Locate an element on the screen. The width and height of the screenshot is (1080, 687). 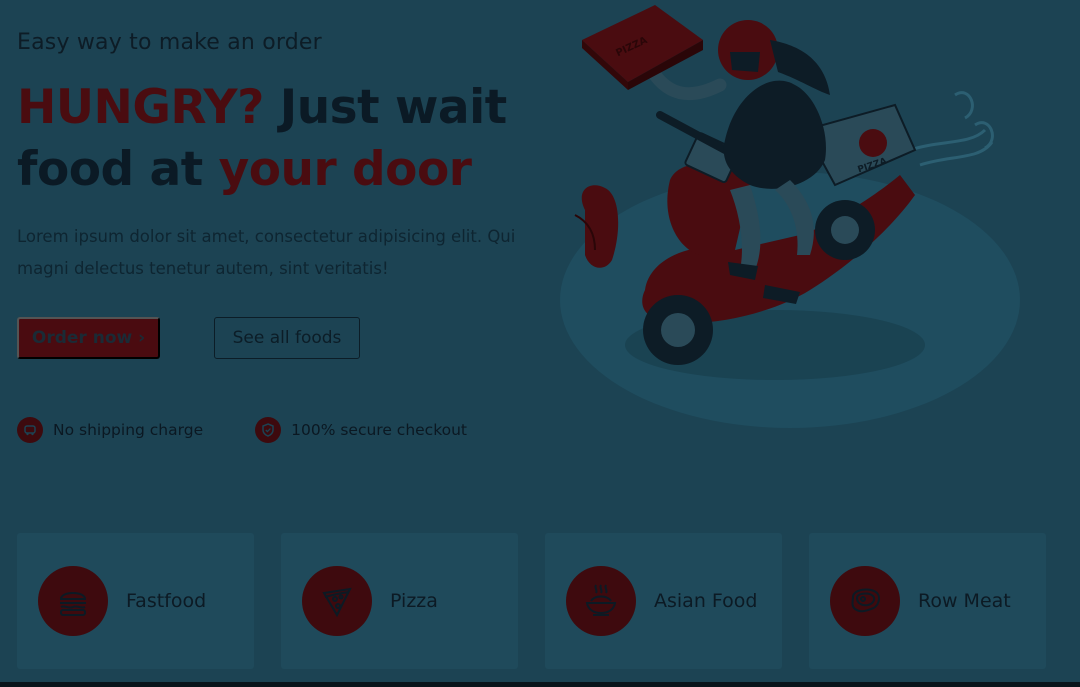
category-card-asian-food: Asian Food is located at coordinates (663, 601).